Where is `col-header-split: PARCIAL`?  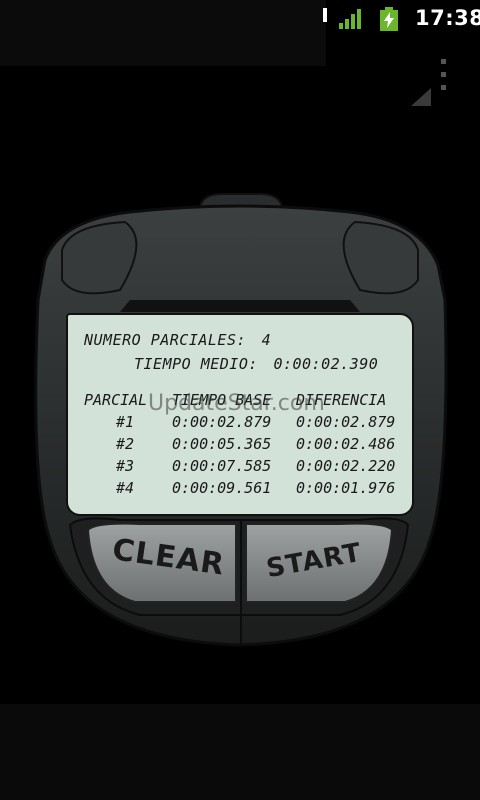 col-header-split: PARCIAL is located at coordinates (116, 400).